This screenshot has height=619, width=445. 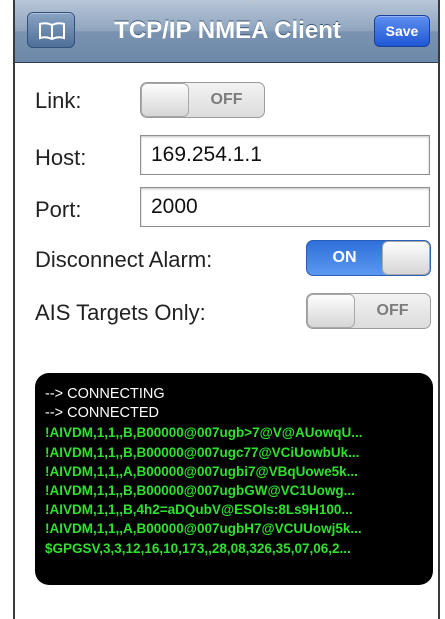 I want to click on disconnect-alarm-label: Disconnect Alarm:, so click(x=124, y=259).